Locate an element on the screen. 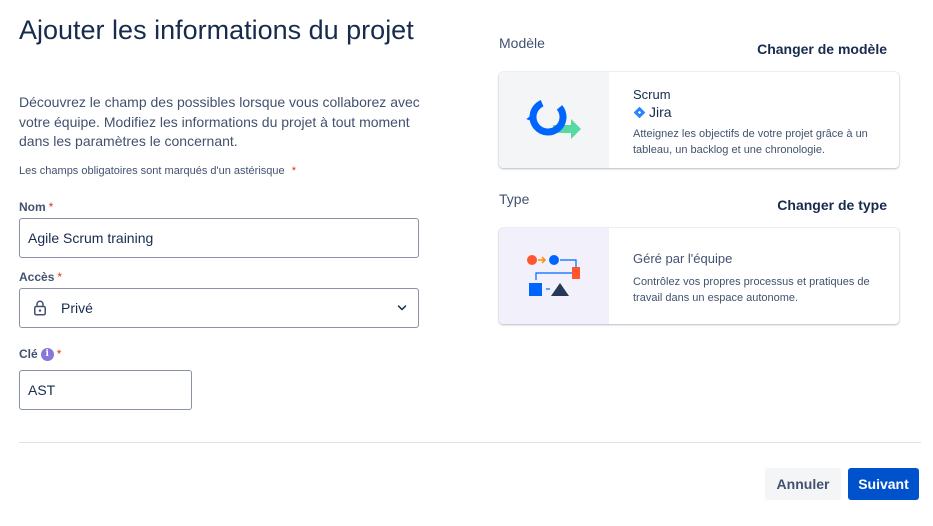  team-managed-icon is located at coordinates (553, 275).